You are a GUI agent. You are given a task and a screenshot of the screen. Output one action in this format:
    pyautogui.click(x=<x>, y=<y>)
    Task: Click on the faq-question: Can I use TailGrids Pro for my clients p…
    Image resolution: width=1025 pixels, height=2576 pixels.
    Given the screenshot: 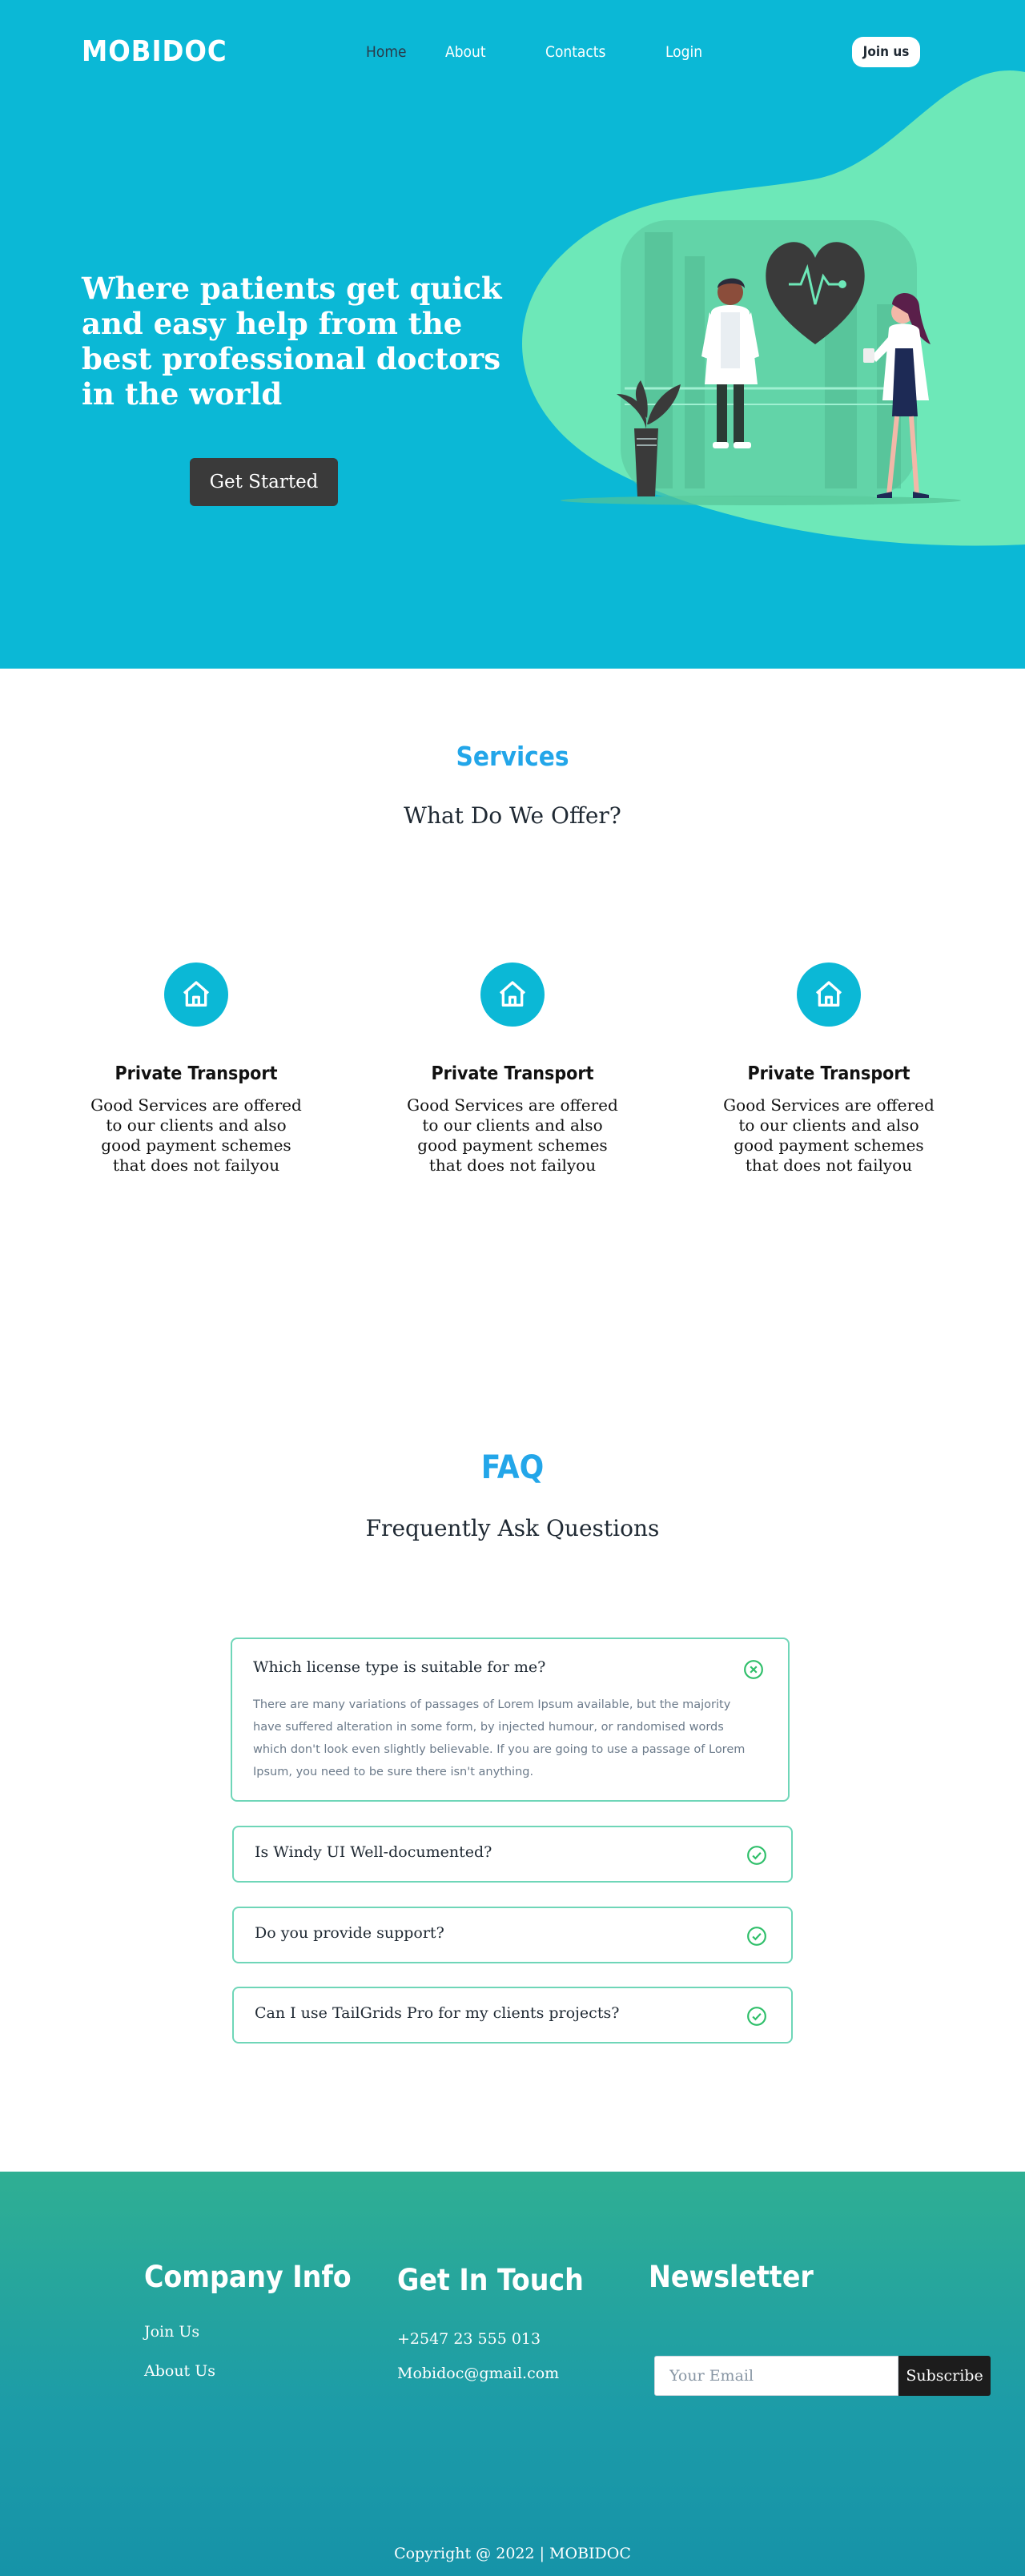 What is the action you would take?
    pyautogui.click(x=437, y=2013)
    